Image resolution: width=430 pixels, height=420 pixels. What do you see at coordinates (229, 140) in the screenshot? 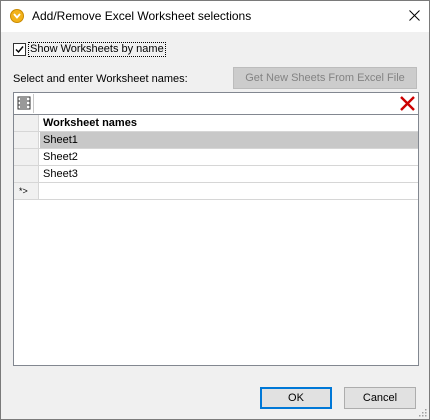
I see `worksheet-name-cell: Sheet1` at bounding box center [229, 140].